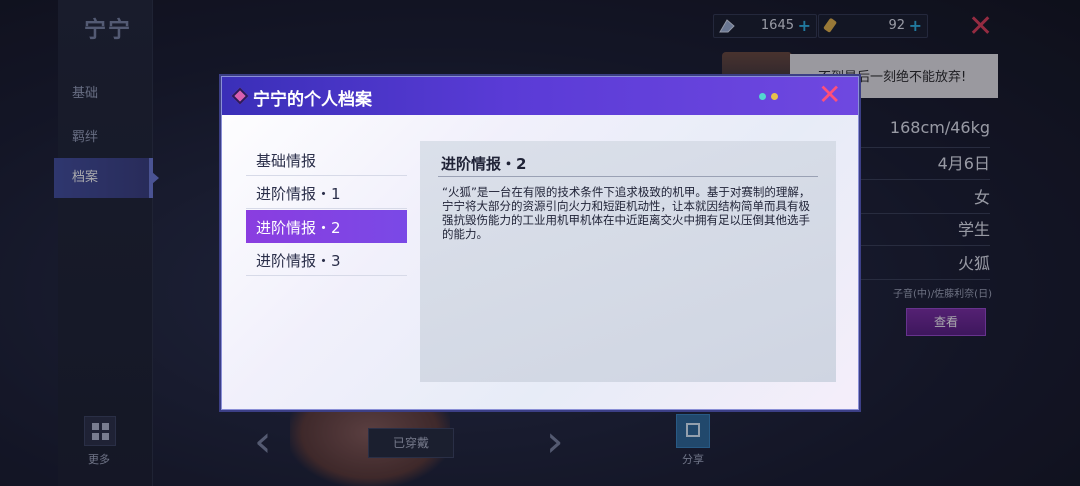  What do you see at coordinates (326, 226) in the screenshot?
I see `tab-advanced-info-2: 进阶情报・2` at bounding box center [326, 226].